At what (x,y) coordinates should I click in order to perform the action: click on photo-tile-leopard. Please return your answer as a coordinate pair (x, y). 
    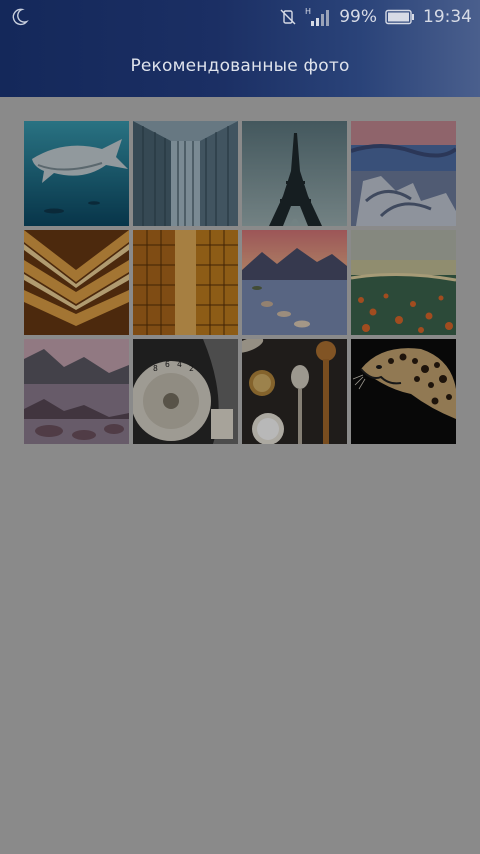
    Looking at the image, I should click on (403, 391).